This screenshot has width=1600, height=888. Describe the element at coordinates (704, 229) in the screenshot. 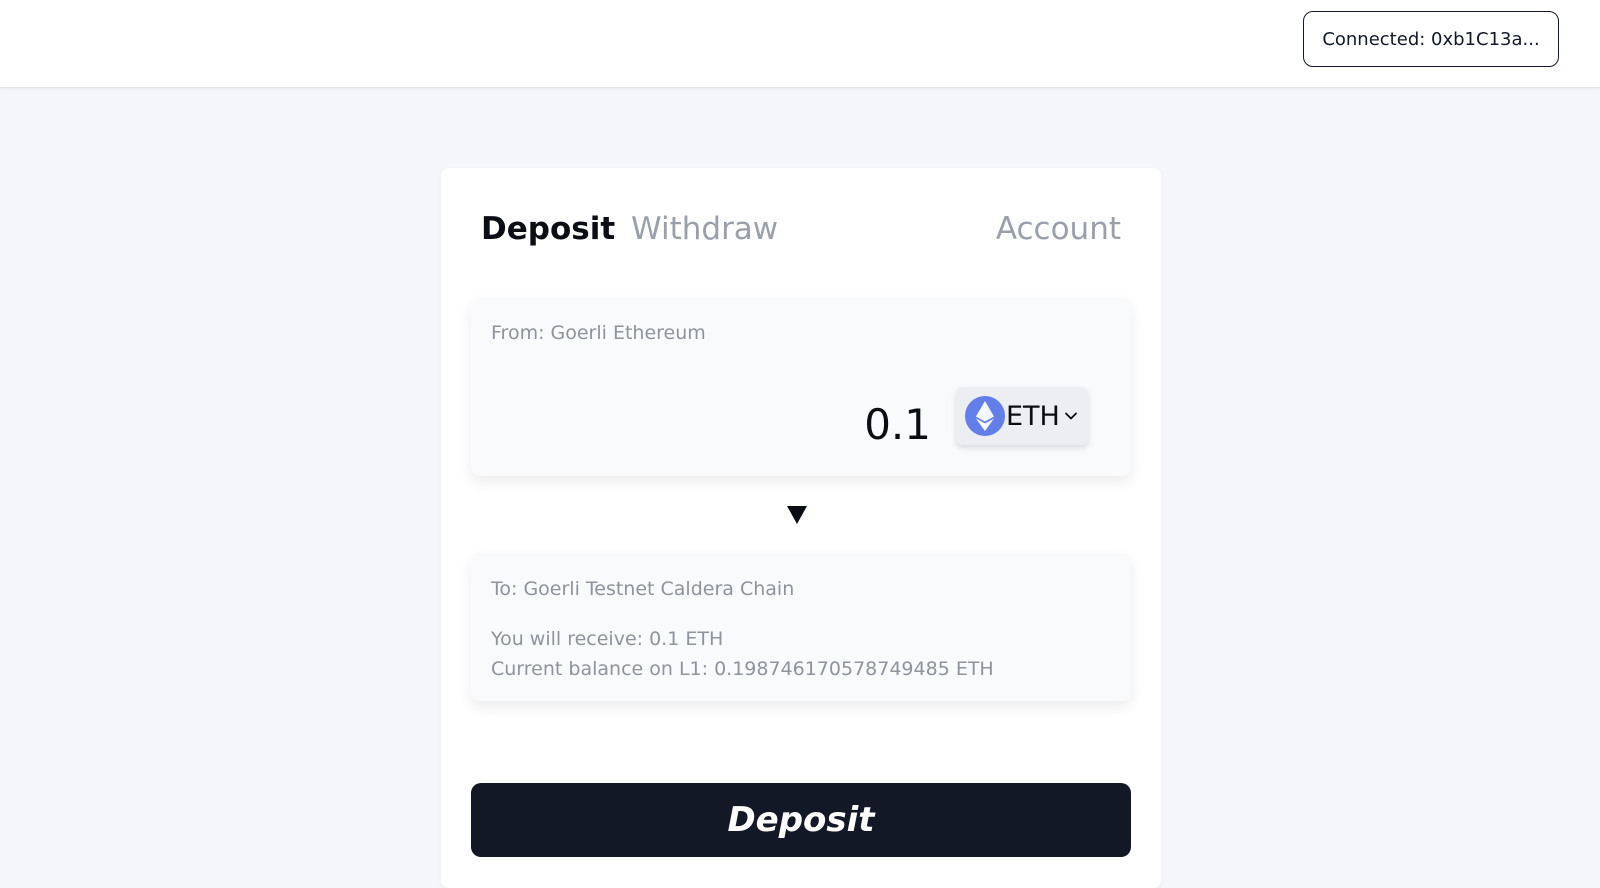

I see `tab-withdraw: Withdraw` at that location.